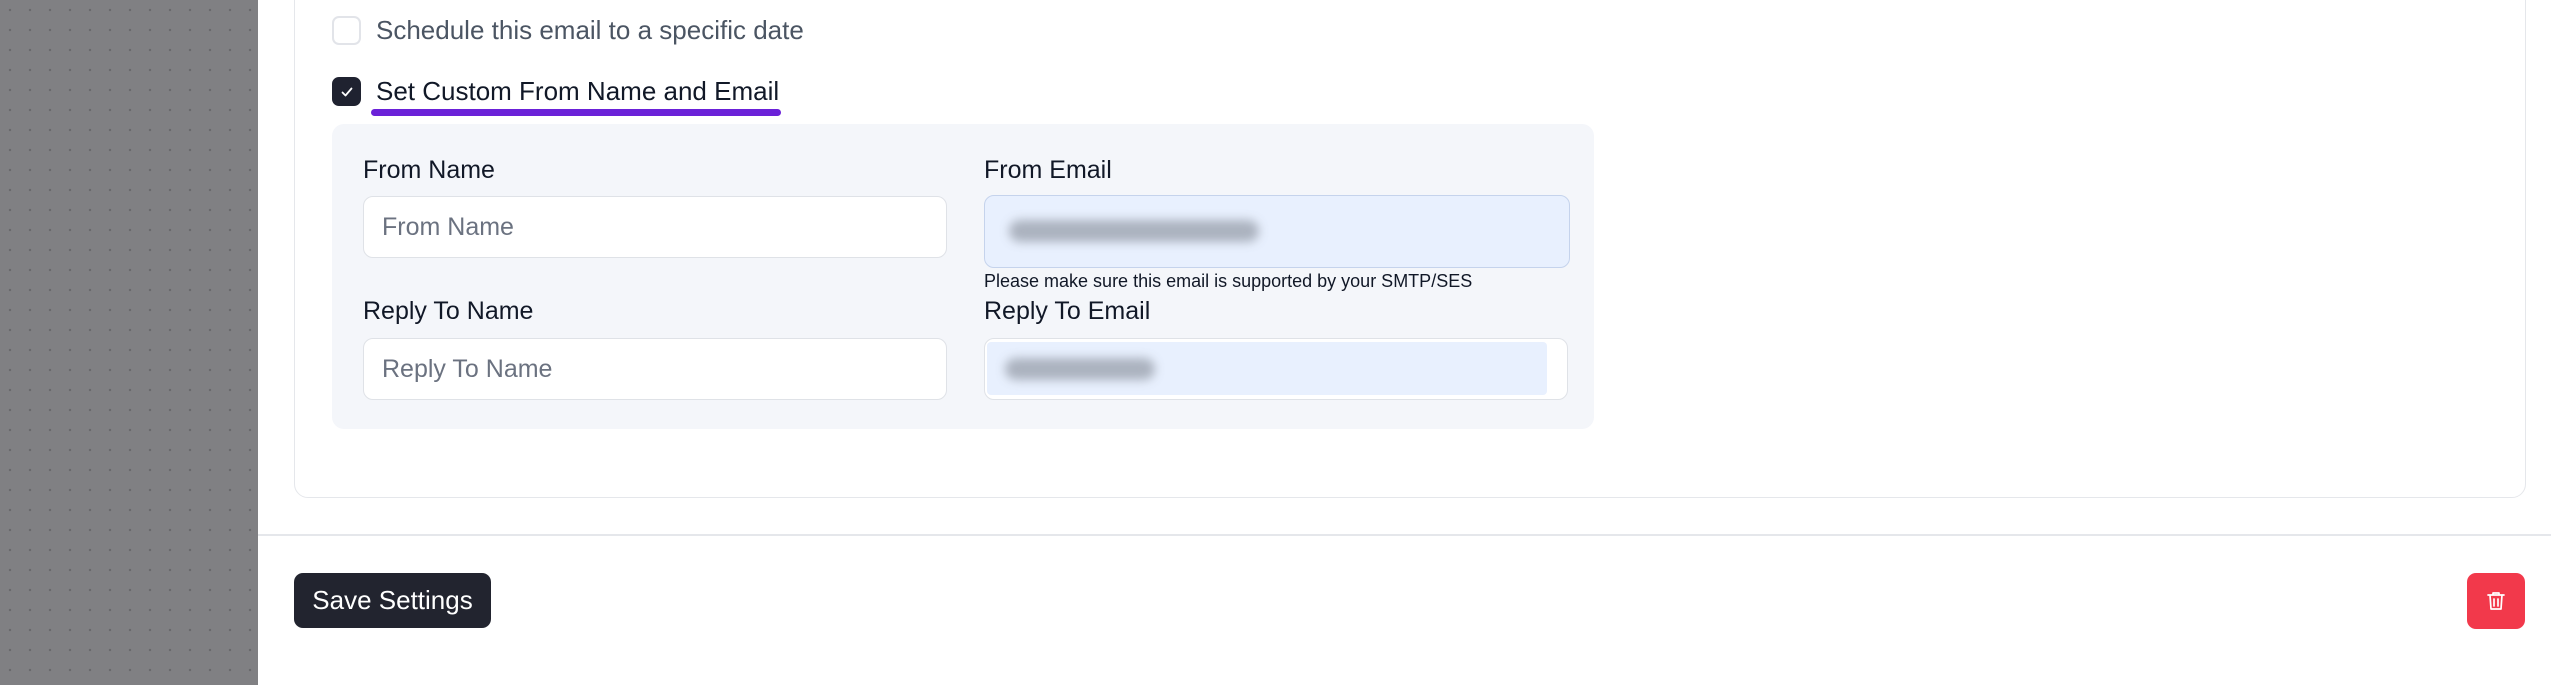 The width and height of the screenshot is (2551, 685). What do you see at coordinates (576, 112) in the screenshot?
I see `highlight-underline` at bounding box center [576, 112].